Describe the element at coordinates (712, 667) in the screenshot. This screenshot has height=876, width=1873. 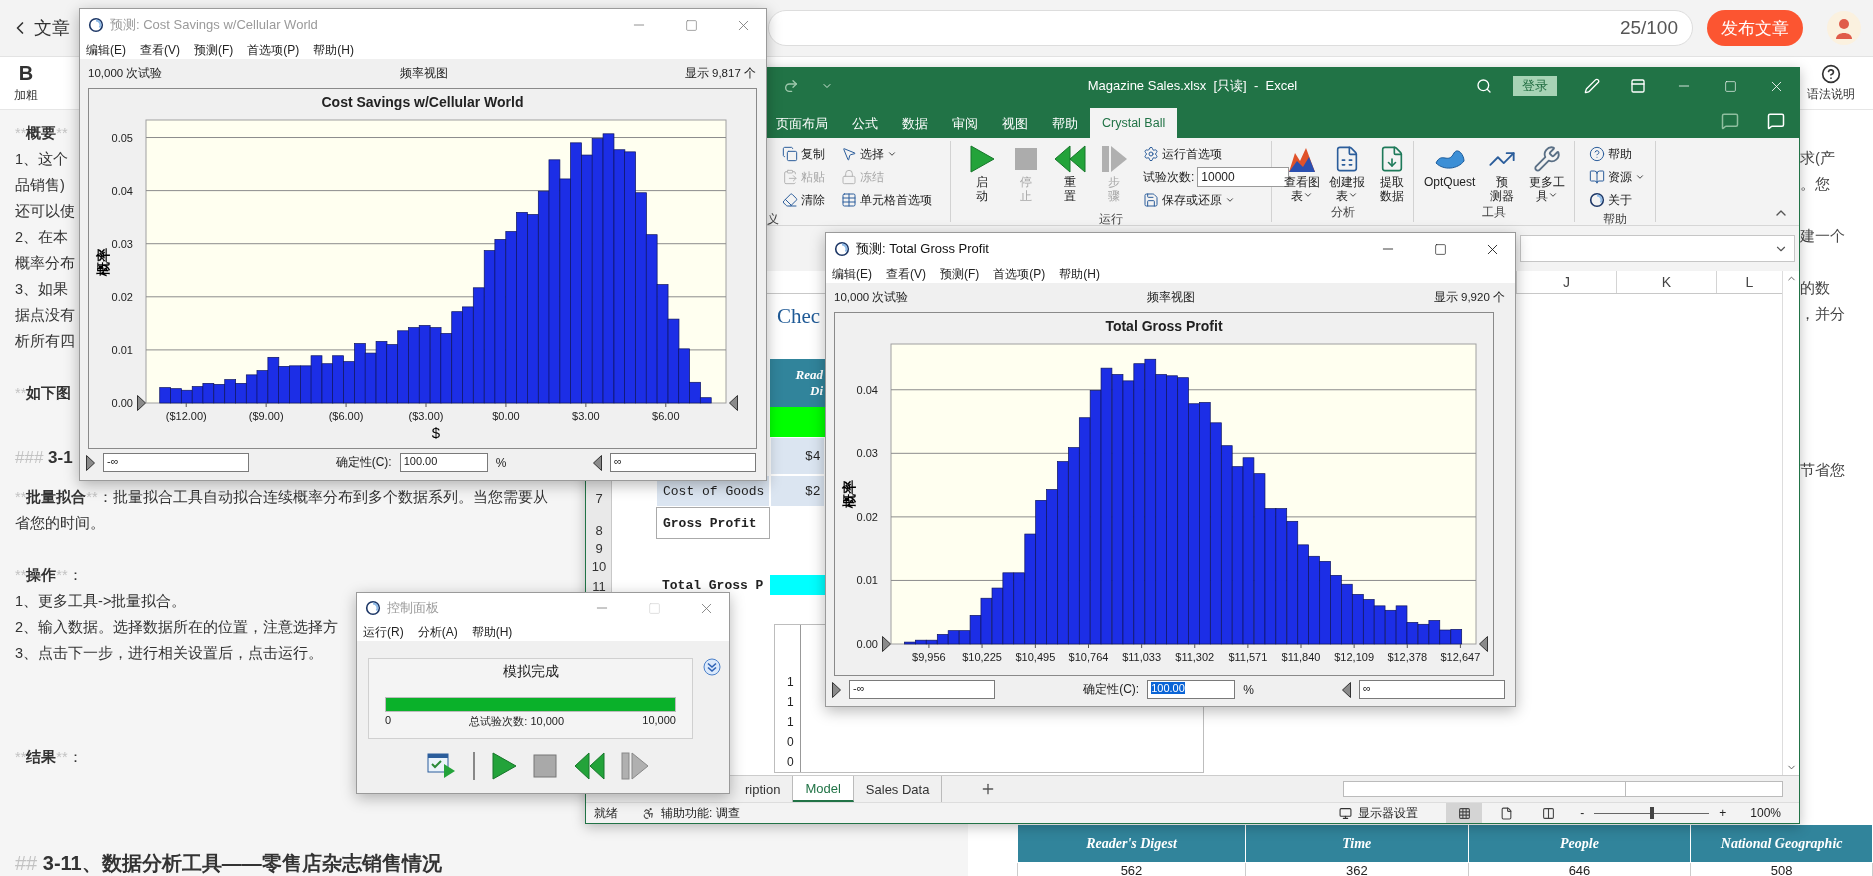
I see `expand-icon` at that location.